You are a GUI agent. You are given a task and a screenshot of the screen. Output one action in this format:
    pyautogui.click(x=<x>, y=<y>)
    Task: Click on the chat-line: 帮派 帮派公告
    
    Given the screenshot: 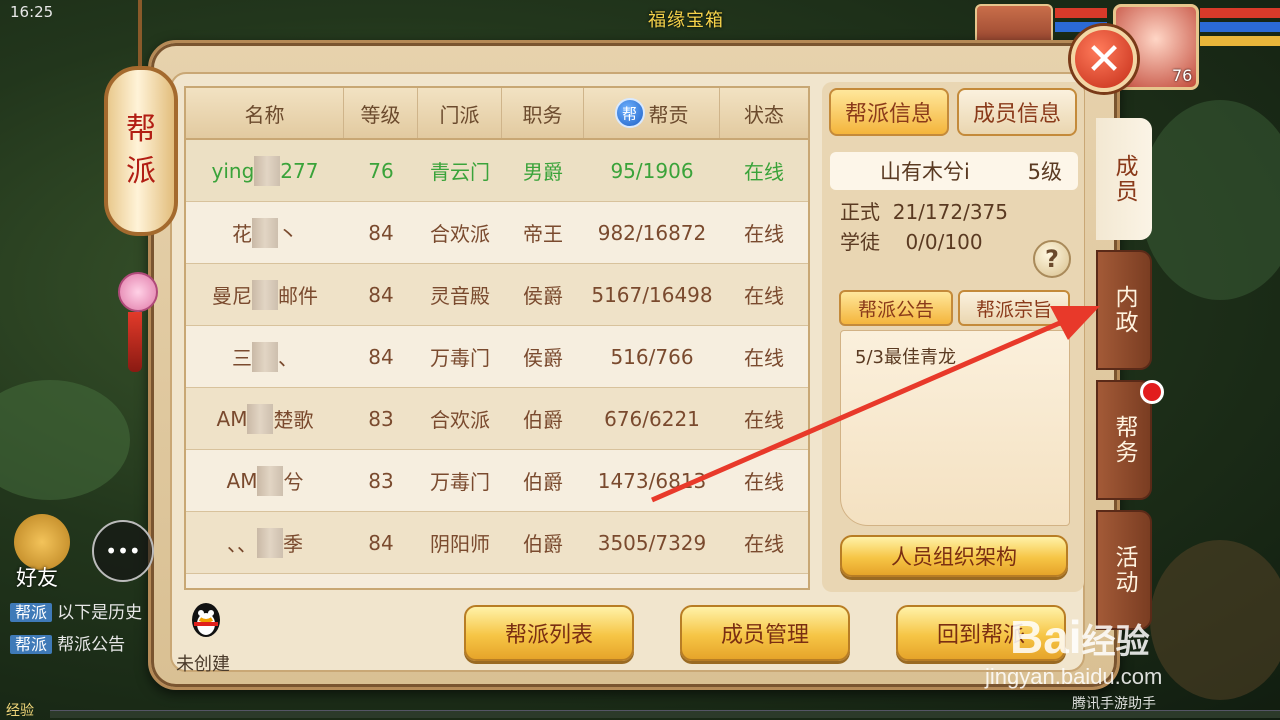 What is the action you would take?
    pyautogui.click(x=67, y=642)
    